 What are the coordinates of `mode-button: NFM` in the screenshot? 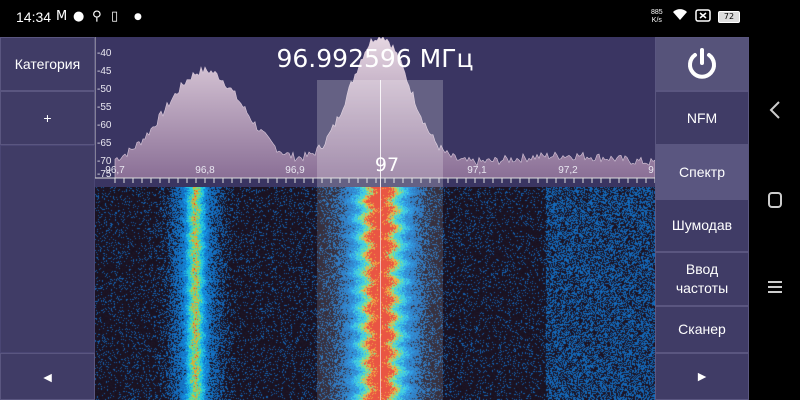 It's located at (702, 118).